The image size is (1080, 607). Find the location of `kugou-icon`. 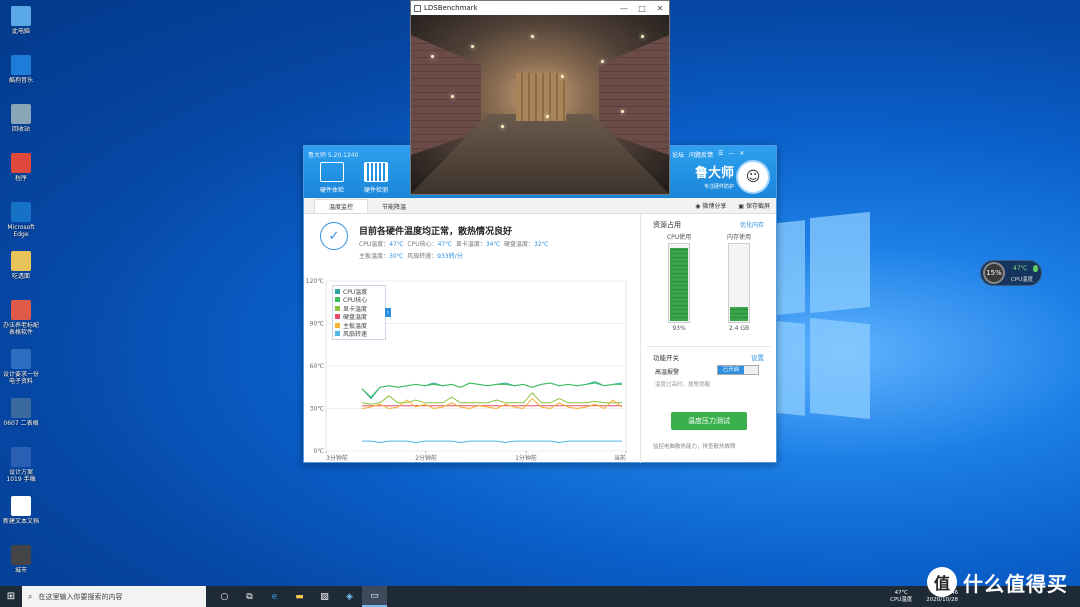

kugou-icon is located at coordinates (21, 65).